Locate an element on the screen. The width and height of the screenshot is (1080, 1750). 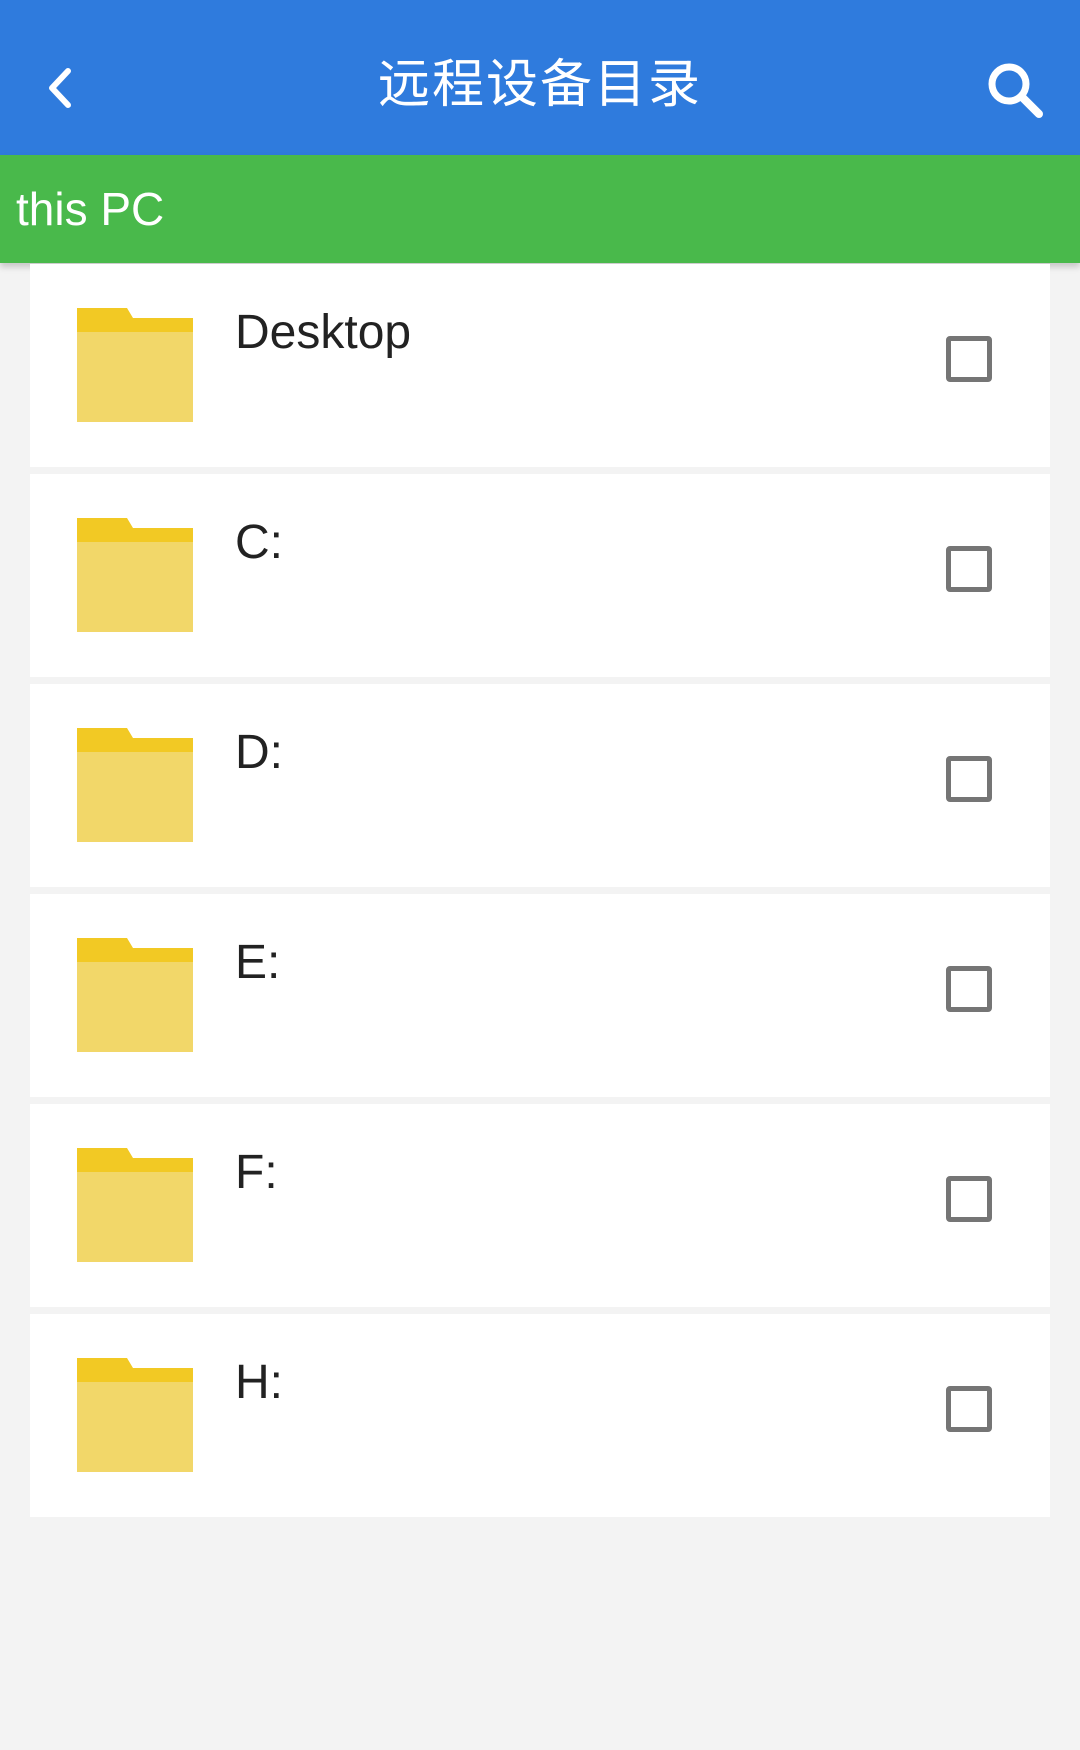
item-label: Desktop is located at coordinates (323, 332).